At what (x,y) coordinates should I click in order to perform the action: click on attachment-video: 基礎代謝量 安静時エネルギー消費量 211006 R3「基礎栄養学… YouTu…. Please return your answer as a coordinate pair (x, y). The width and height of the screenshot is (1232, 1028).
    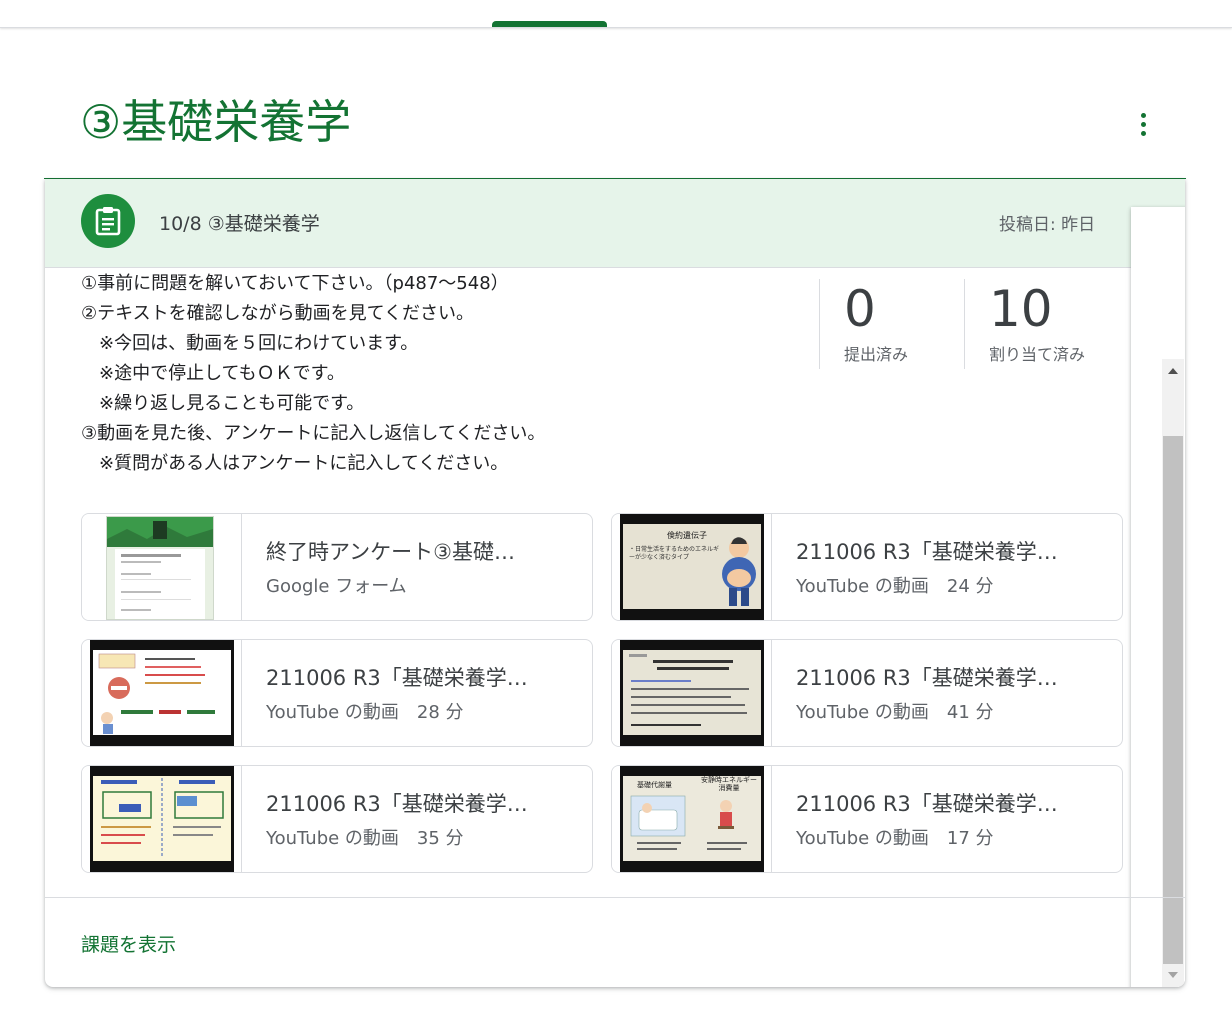
    Looking at the image, I should click on (867, 819).